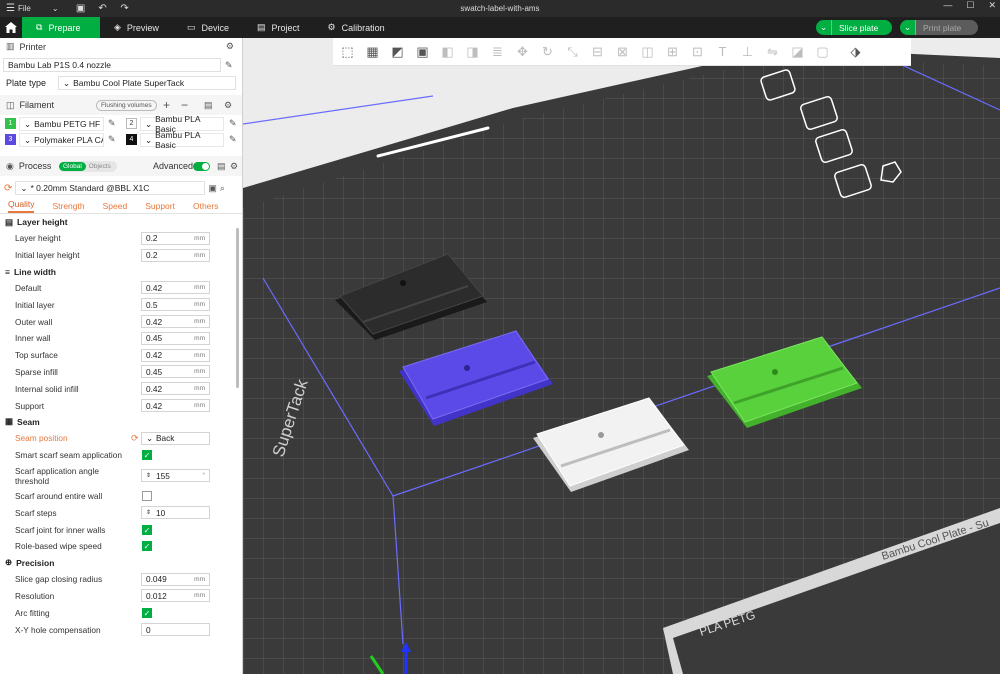 This screenshot has height=674, width=1000. Describe the element at coordinates (175, 513) in the screenshot. I see `scarf-steps-stepper: ⇕ 10` at that location.